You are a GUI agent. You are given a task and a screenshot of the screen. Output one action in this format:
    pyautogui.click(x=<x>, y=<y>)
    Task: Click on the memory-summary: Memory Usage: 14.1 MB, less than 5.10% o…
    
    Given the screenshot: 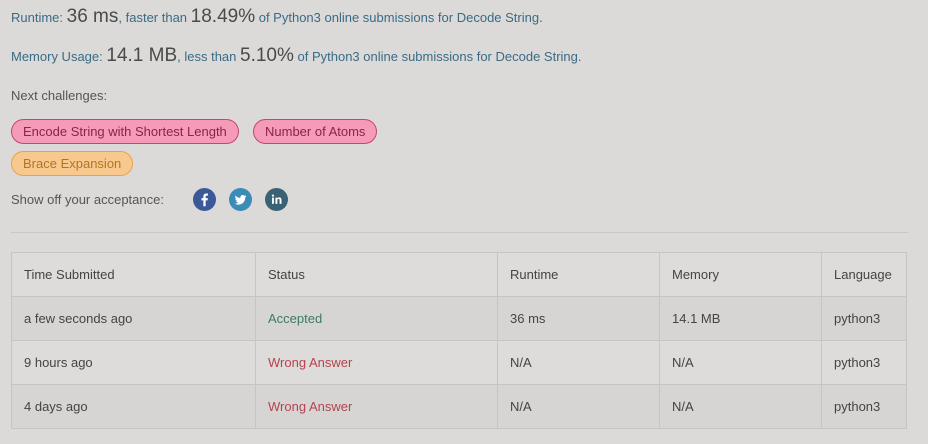 What is the action you would take?
    pyautogui.click(x=296, y=56)
    